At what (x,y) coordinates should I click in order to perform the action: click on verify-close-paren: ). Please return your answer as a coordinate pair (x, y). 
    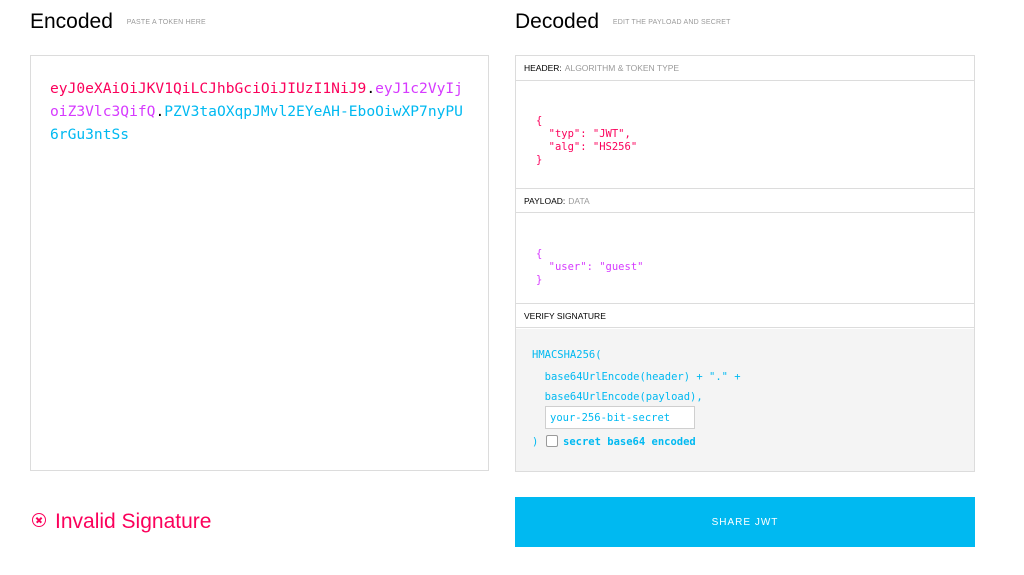
    Looking at the image, I should click on (535, 442).